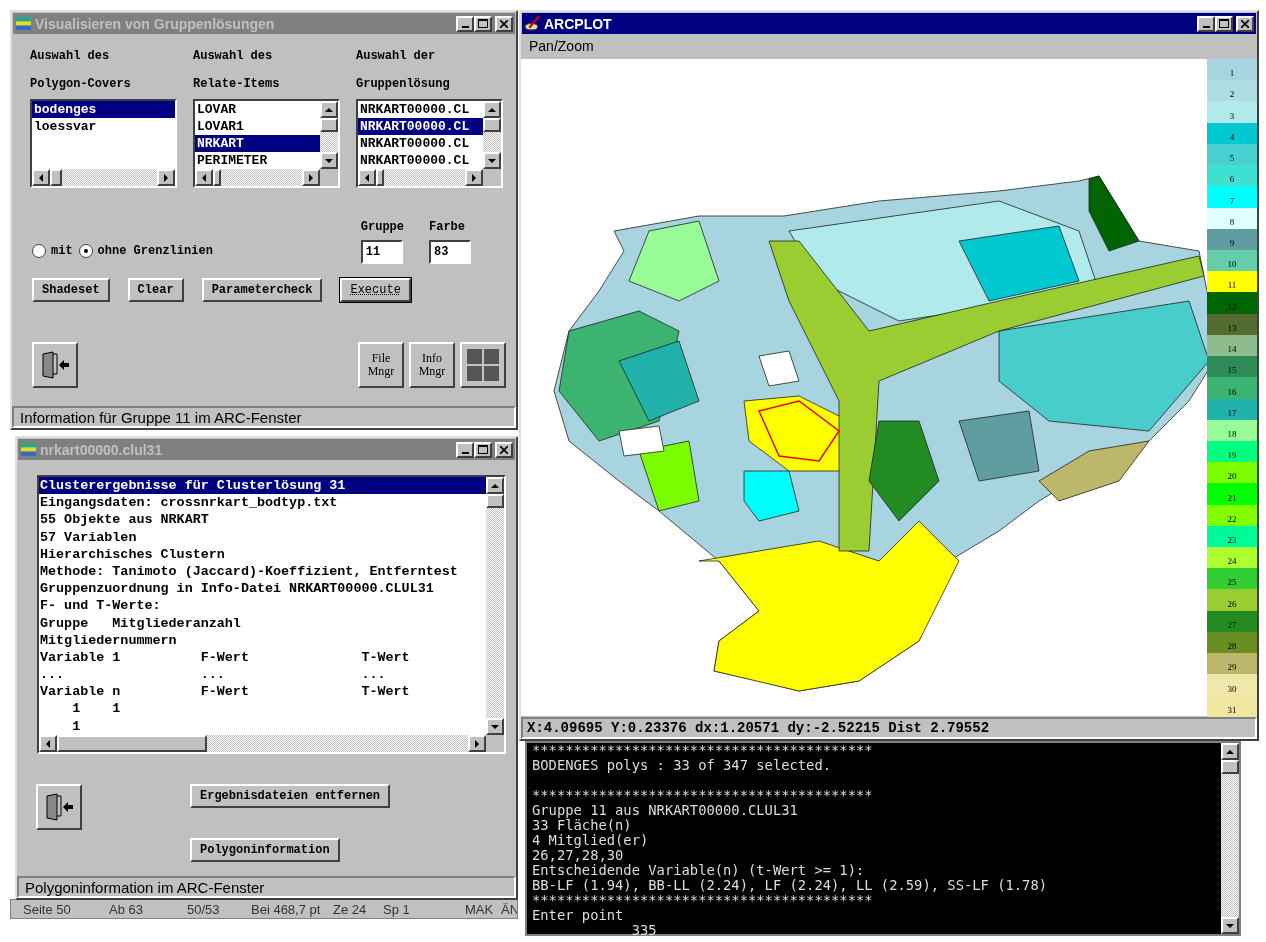  What do you see at coordinates (665, 810) in the screenshot?
I see `console-line: Gruppe 11 aus NRKART00000.CLUL31` at bounding box center [665, 810].